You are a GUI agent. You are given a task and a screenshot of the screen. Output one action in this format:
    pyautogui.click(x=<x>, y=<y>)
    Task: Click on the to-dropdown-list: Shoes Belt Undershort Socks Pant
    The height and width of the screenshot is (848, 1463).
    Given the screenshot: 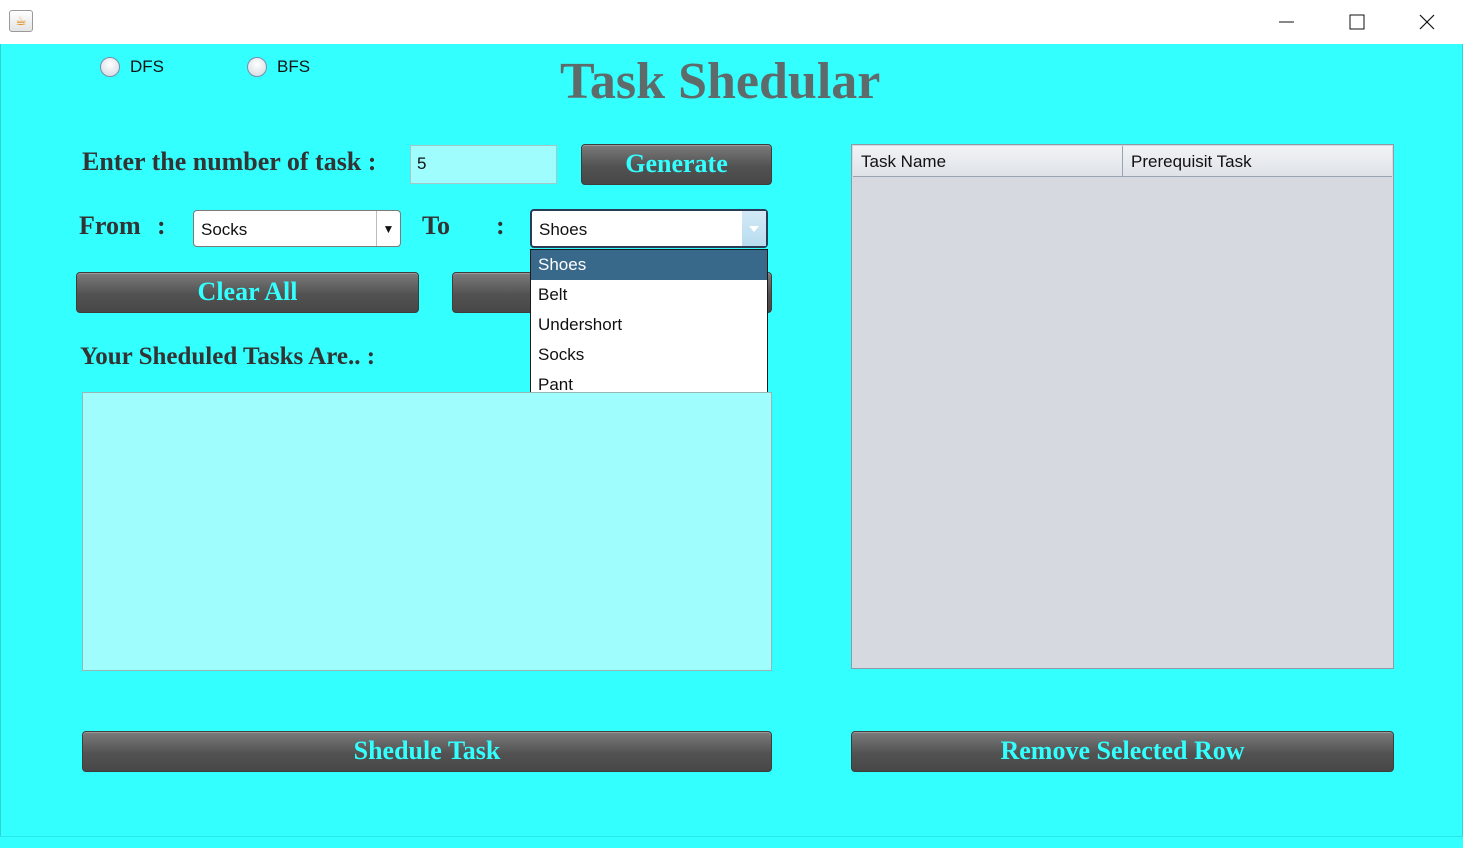 What is the action you would take?
    pyautogui.click(x=649, y=326)
    